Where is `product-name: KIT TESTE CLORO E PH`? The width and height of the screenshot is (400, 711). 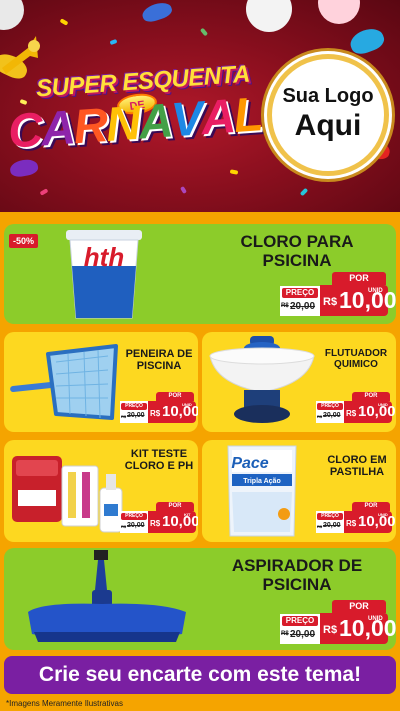 product-name: KIT TESTE CLORO E PH is located at coordinates (159, 460).